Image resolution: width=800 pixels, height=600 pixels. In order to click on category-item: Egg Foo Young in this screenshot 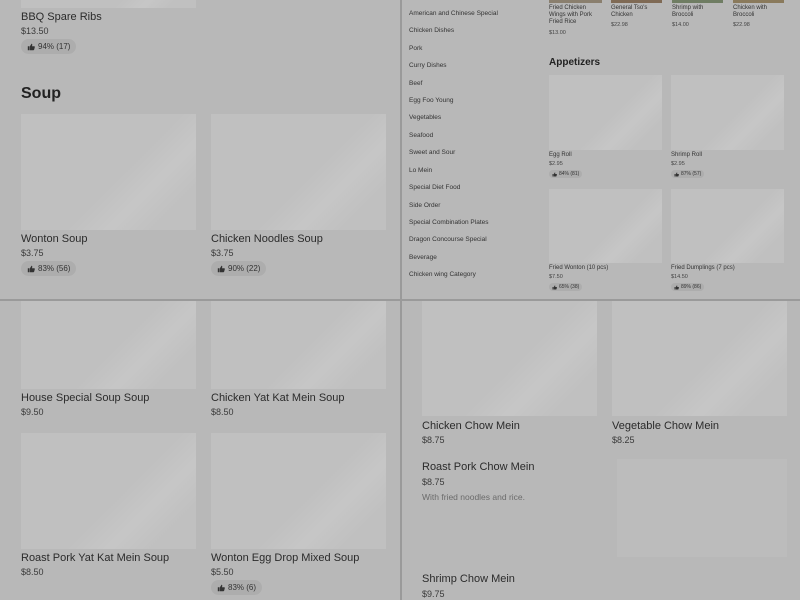, I will do `click(431, 100)`.